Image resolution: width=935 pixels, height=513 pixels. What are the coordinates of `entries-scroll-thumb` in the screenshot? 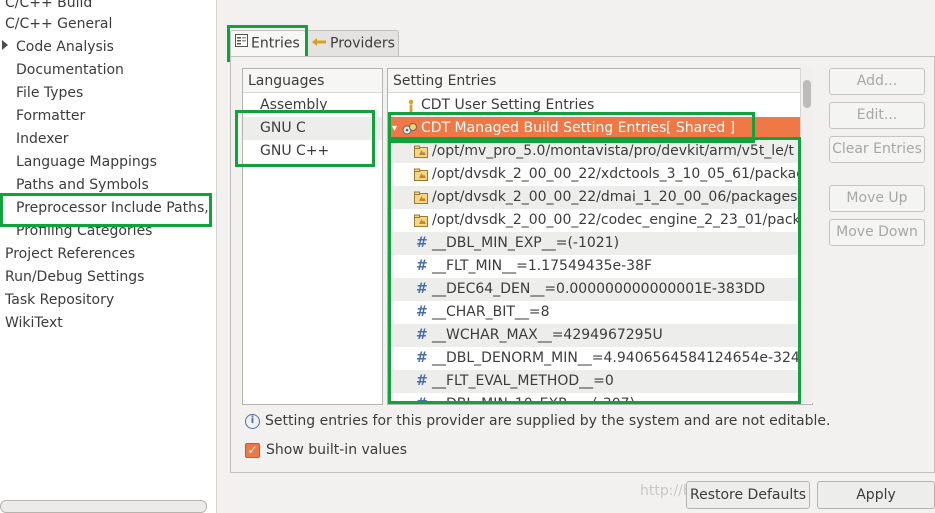 It's located at (807, 94).